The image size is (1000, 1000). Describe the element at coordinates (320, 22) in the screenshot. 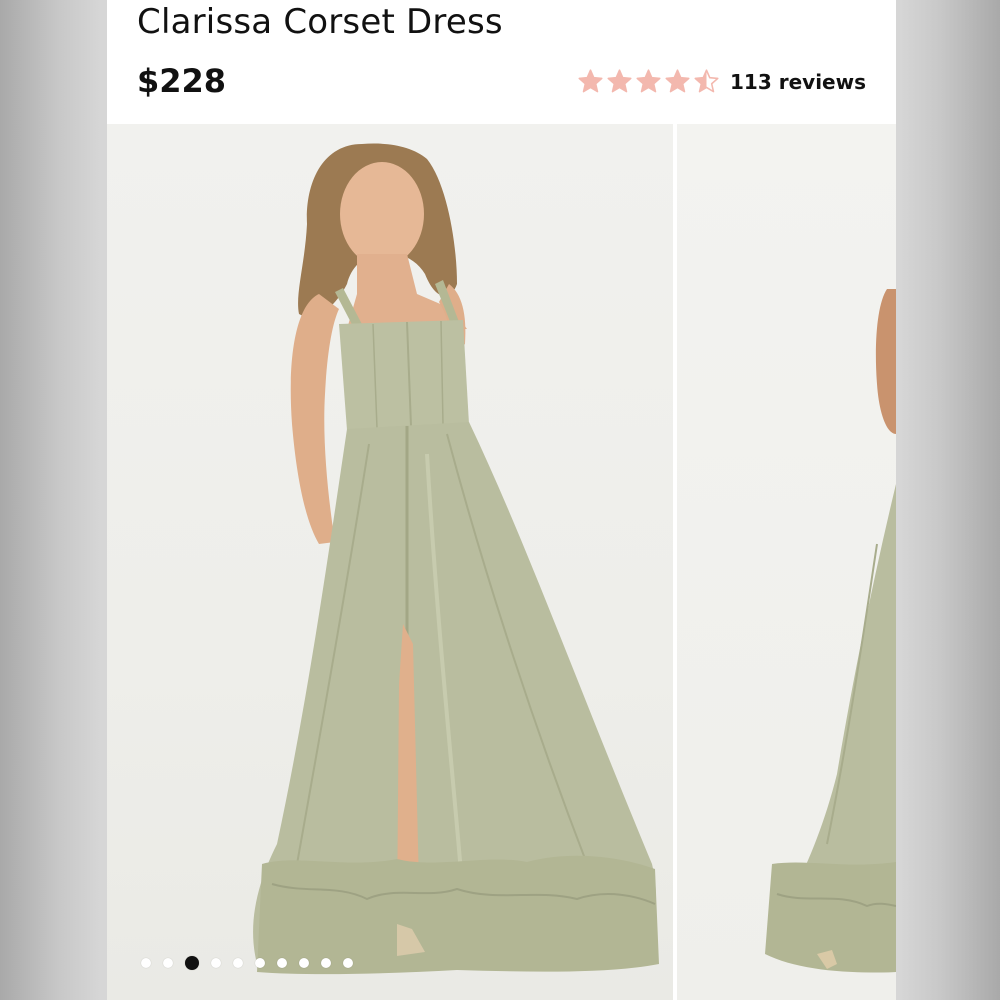

I see `product-title: Clarissa Corset Dress` at that location.